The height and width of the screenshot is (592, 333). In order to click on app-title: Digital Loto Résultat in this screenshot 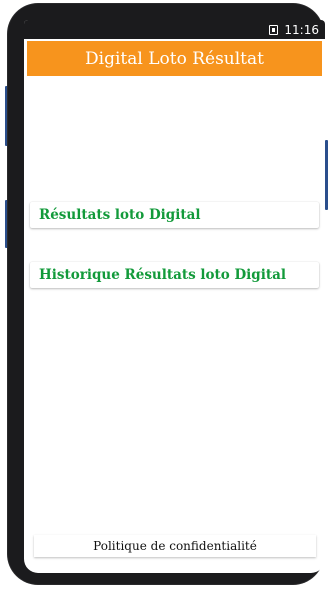, I will do `click(174, 58)`.